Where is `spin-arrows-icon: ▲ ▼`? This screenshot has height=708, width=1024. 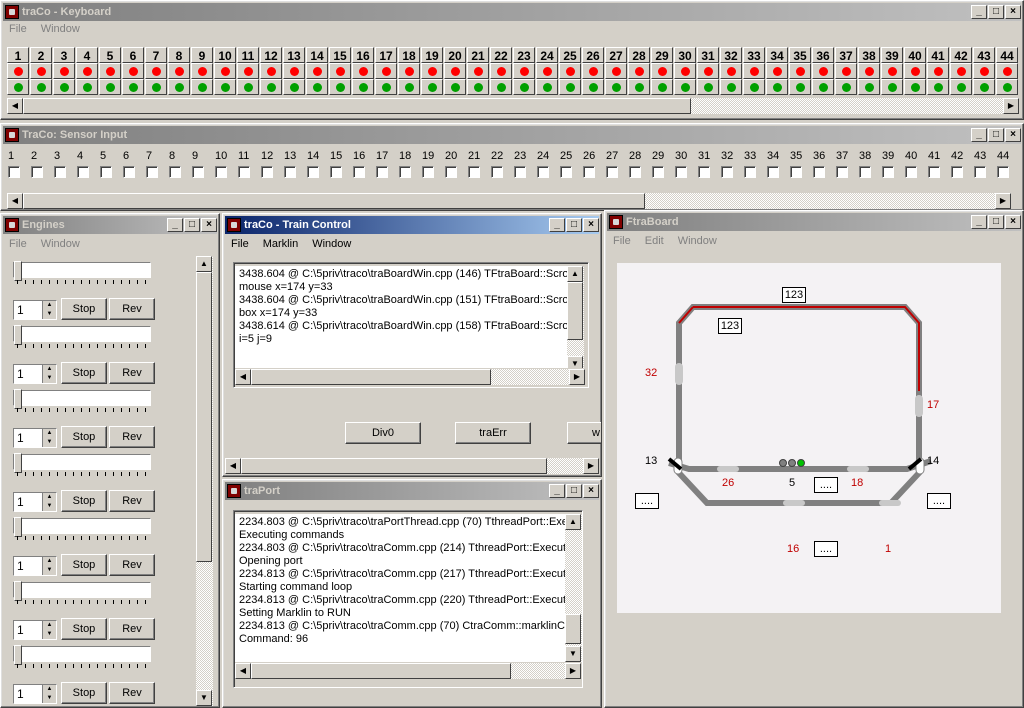
spin-arrows-icon: ▲ ▼ is located at coordinates (49, 502).